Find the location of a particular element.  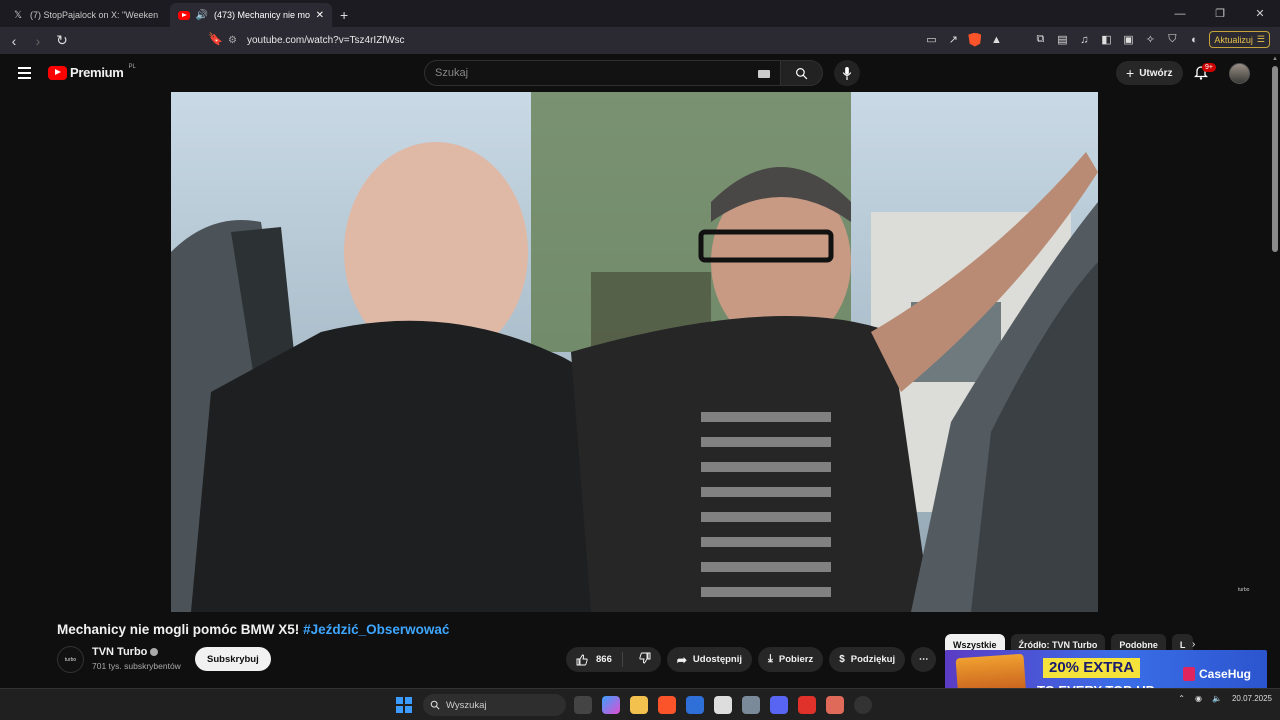

wallet-icon: ▣ is located at coordinates (1128, 39).